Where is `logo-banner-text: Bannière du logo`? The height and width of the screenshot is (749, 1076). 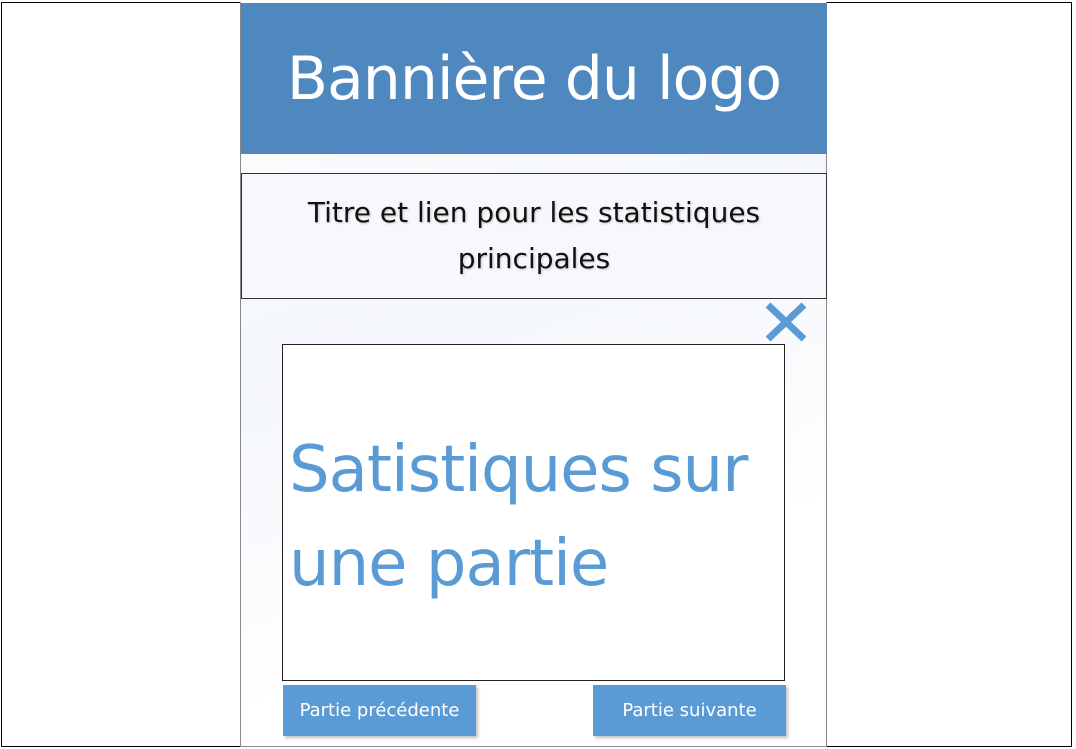 logo-banner-text: Bannière du logo is located at coordinates (534, 78).